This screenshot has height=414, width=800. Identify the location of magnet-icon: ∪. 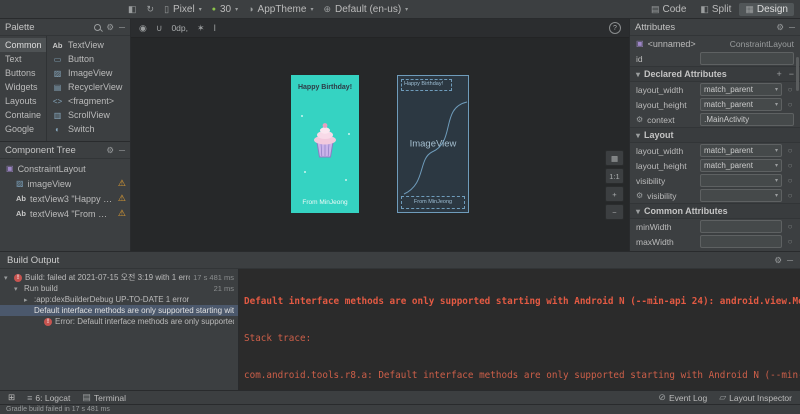
(159, 28).